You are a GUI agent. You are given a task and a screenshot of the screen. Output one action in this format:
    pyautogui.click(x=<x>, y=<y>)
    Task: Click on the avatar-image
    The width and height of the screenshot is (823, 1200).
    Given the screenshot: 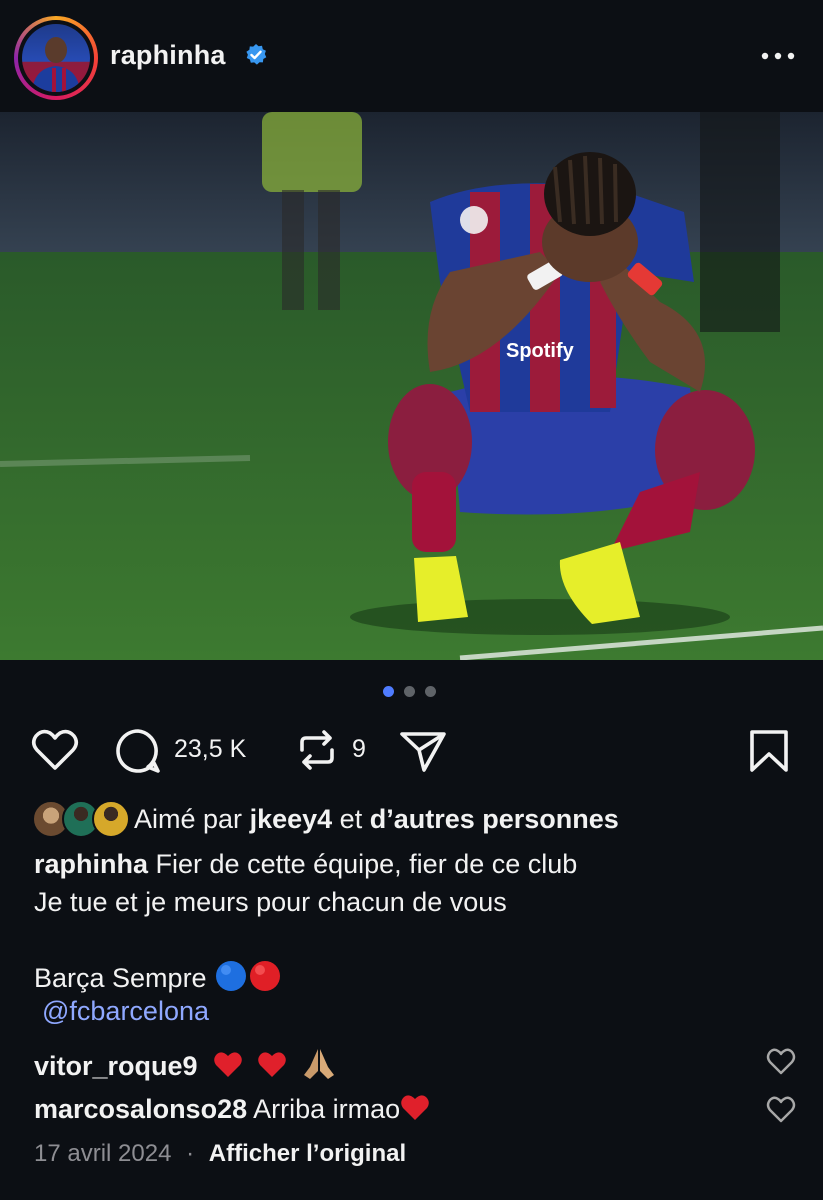 What is the action you would take?
    pyautogui.click(x=56, y=58)
    